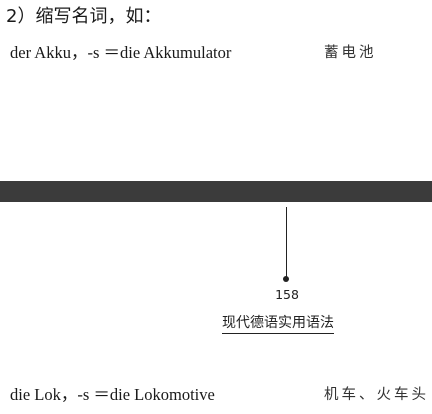 The width and height of the screenshot is (432, 414). What do you see at coordinates (376, 395) in the screenshot?
I see `chinese-meaning: 机车、火车头` at bounding box center [376, 395].